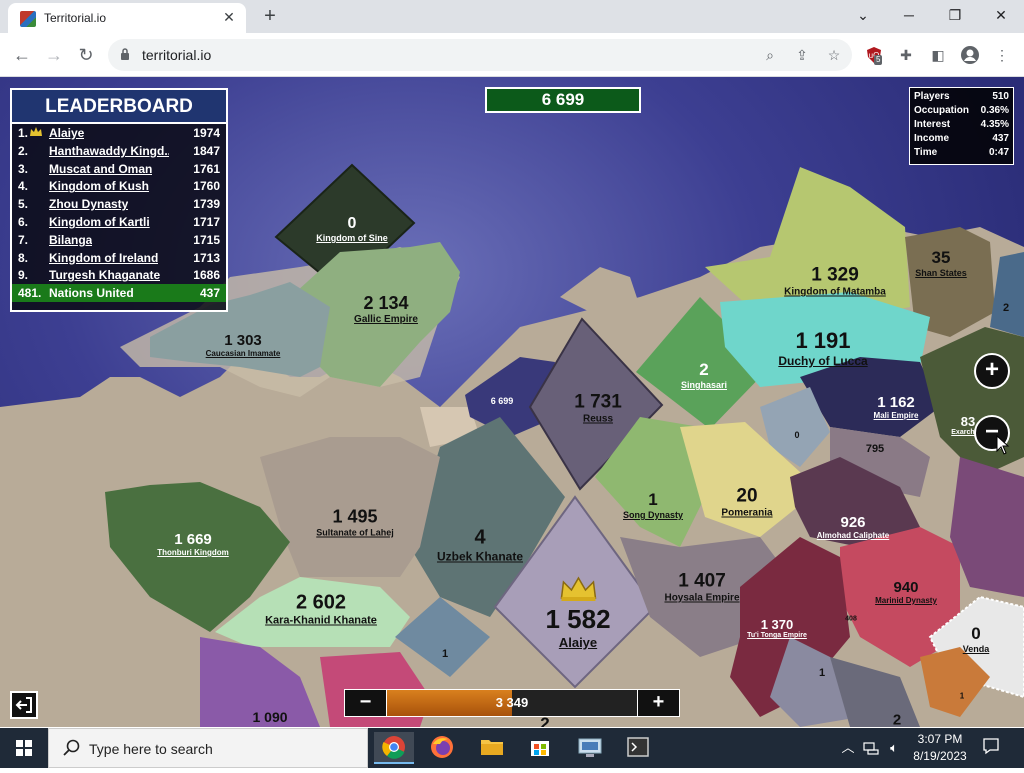 The width and height of the screenshot is (1024, 773). What do you see at coordinates (961, 124) in the screenshot?
I see `stat-interest: Interest 4.35%` at bounding box center [961, 124].